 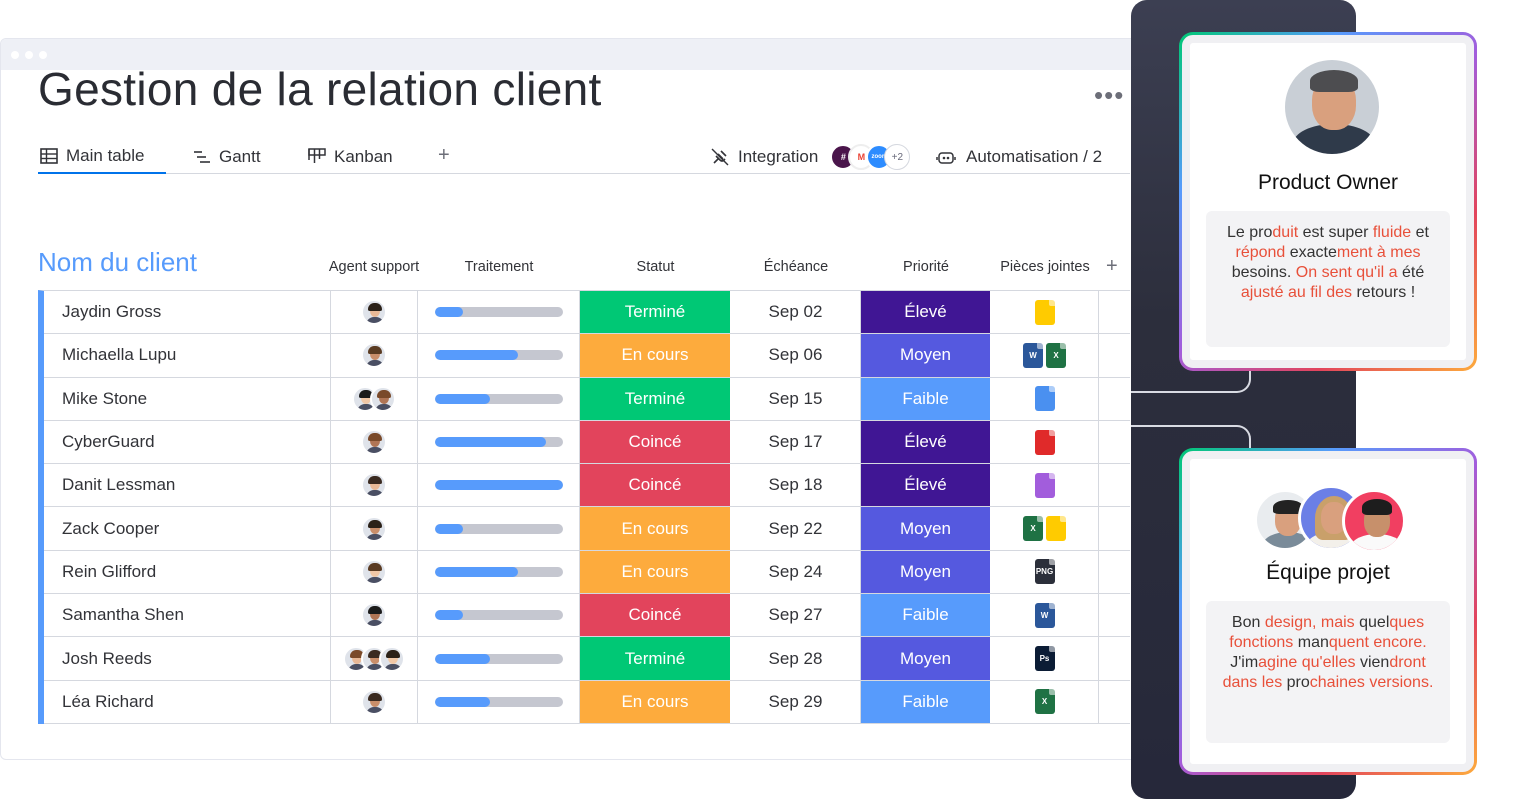 I want to click on photoshop-file-icon: Ps, so click(x=1044, y=659).